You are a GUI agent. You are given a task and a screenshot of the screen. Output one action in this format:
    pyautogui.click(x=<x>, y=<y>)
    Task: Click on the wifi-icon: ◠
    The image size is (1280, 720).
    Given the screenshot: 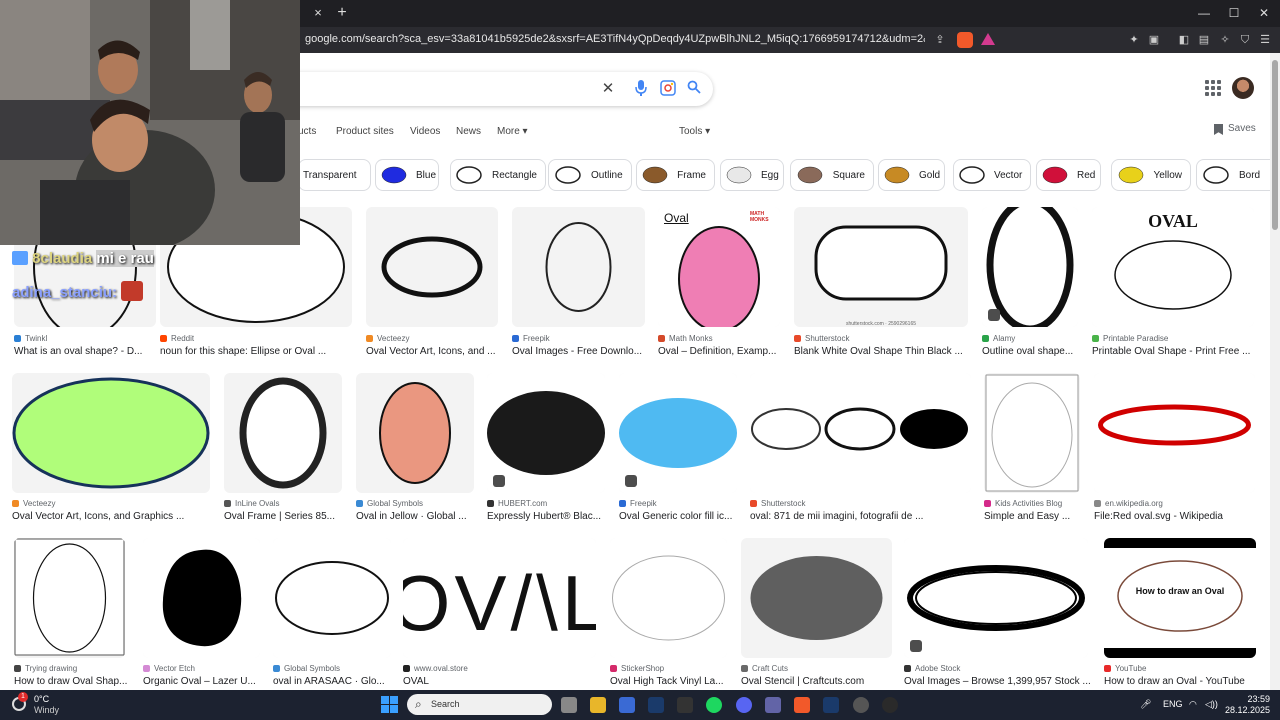 What is the action you would take?
    pyautogui.click(x=1193, y=704)
    